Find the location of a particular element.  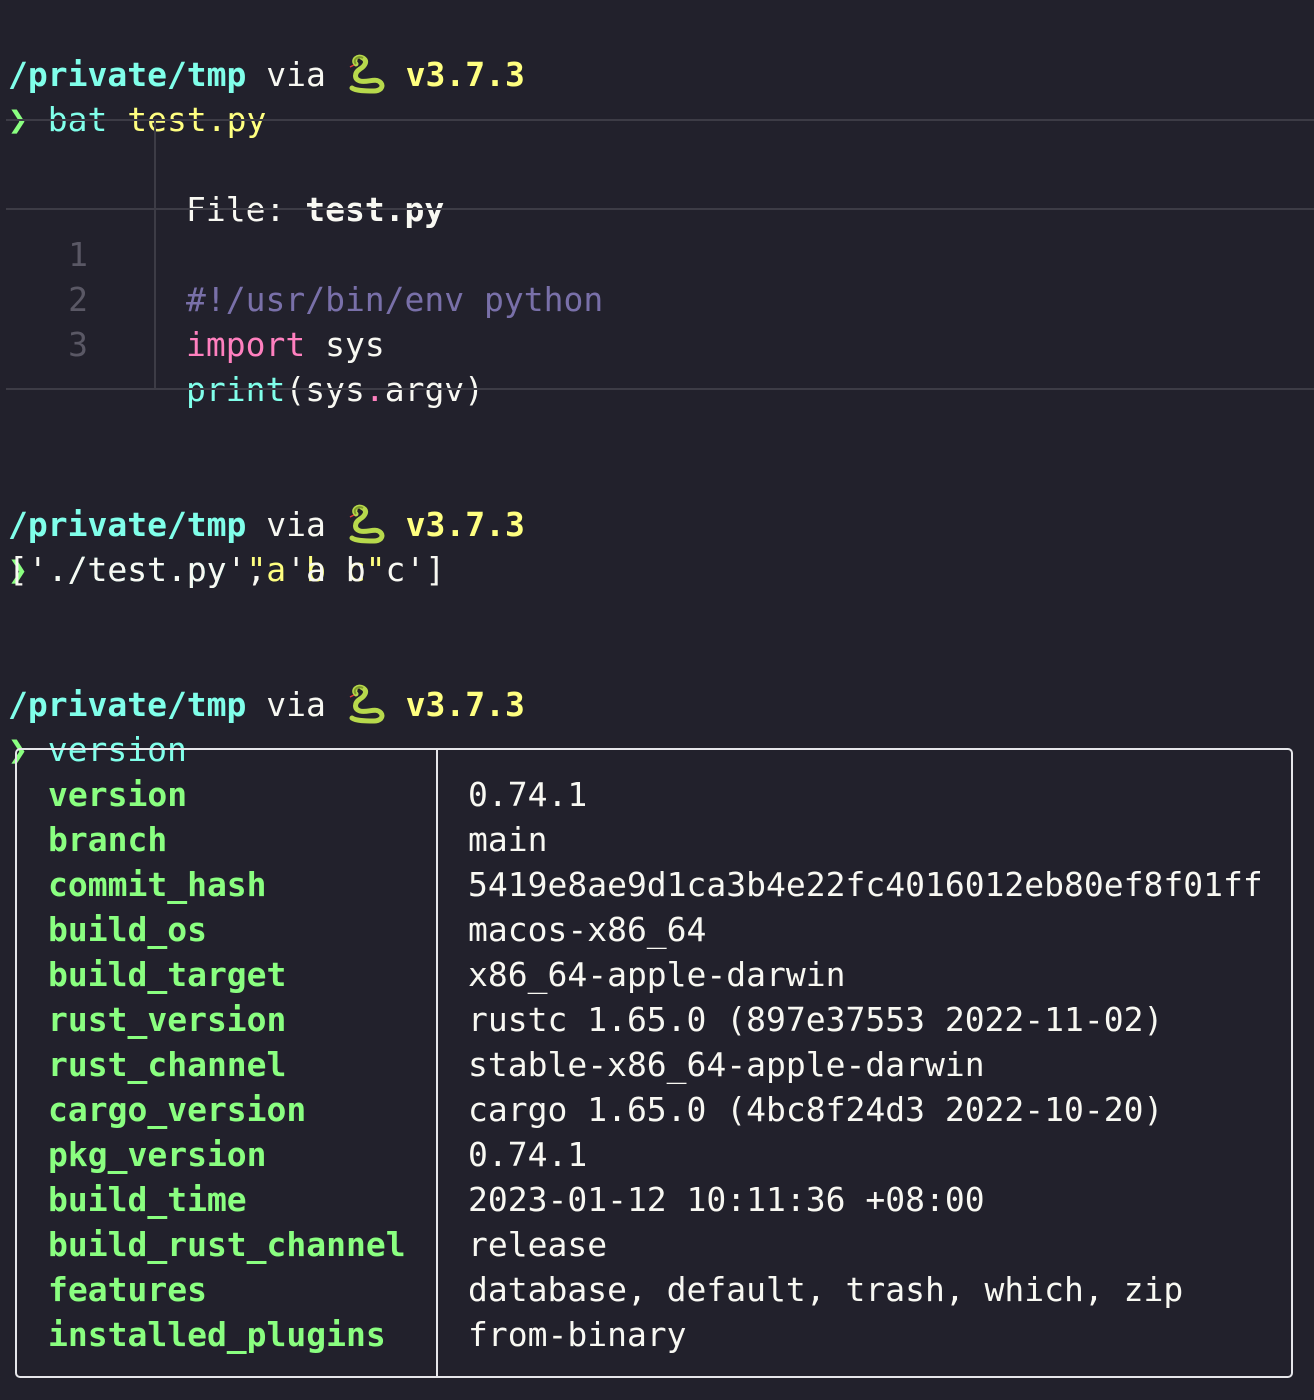

code-line: #!/usr/bin/env python is located at coordinates (394, 275).